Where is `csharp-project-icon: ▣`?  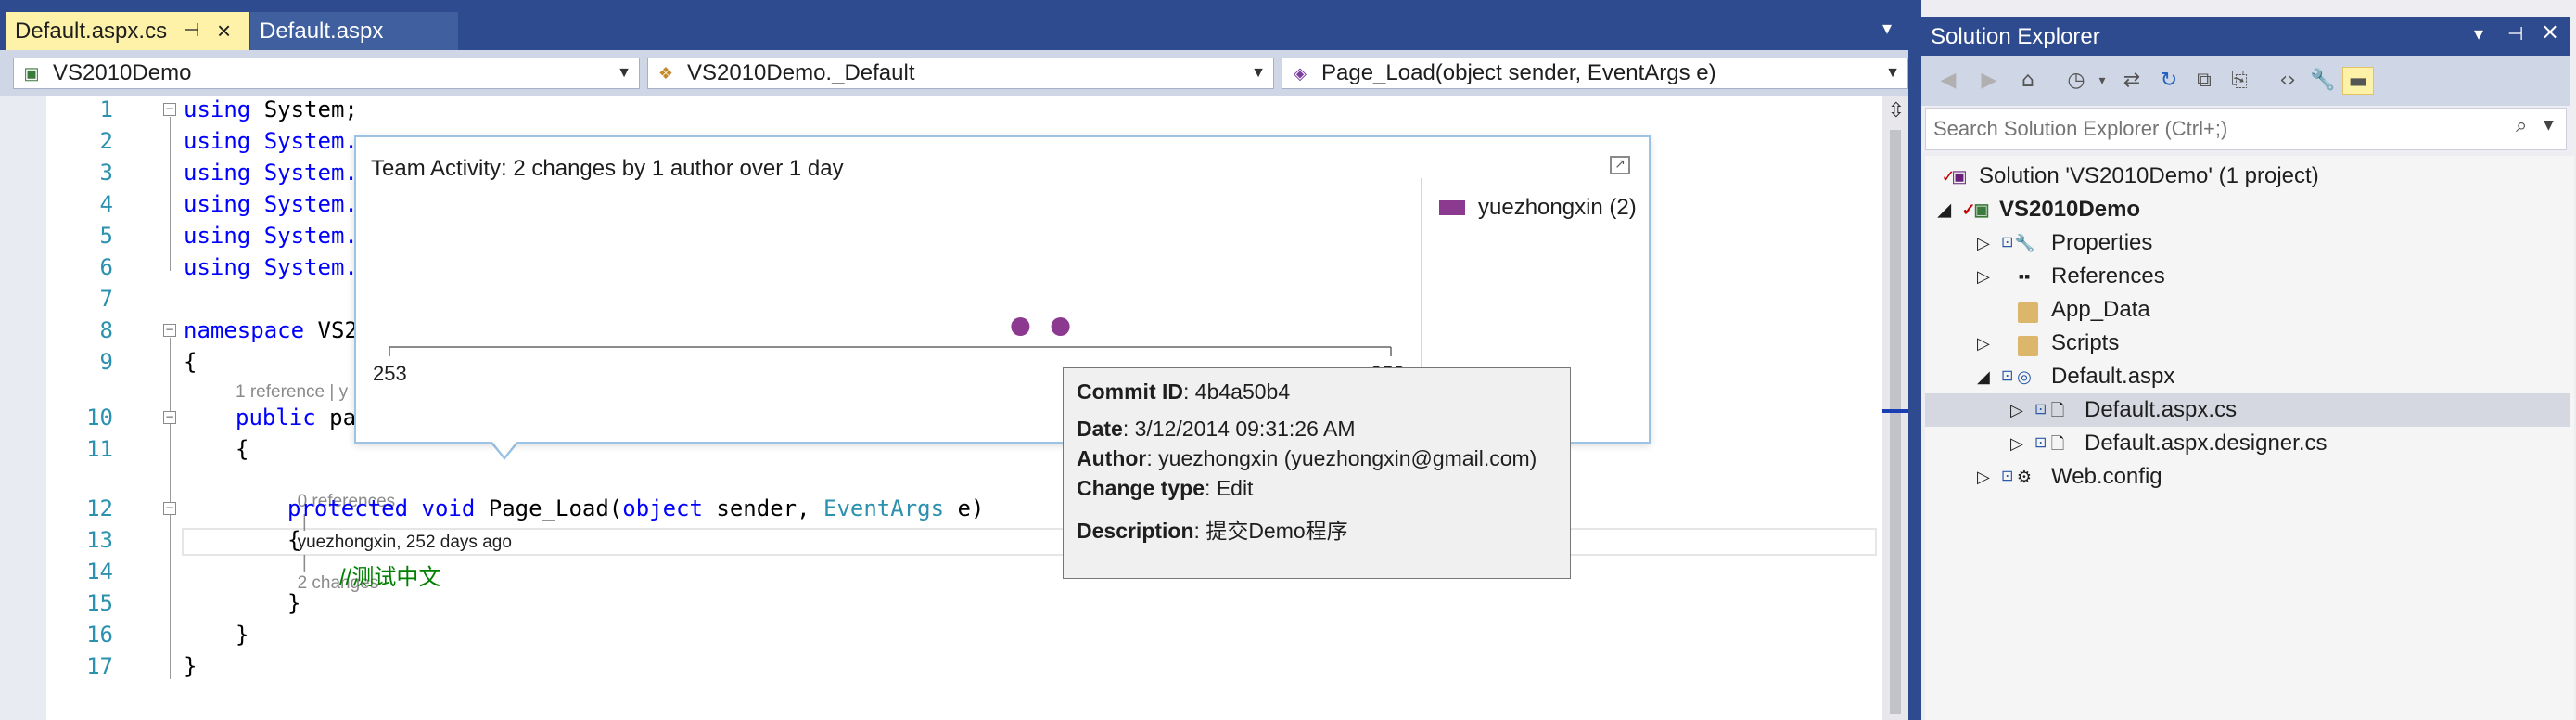
csharp-project-icon: ▣ is located at coordinates (32, 73).